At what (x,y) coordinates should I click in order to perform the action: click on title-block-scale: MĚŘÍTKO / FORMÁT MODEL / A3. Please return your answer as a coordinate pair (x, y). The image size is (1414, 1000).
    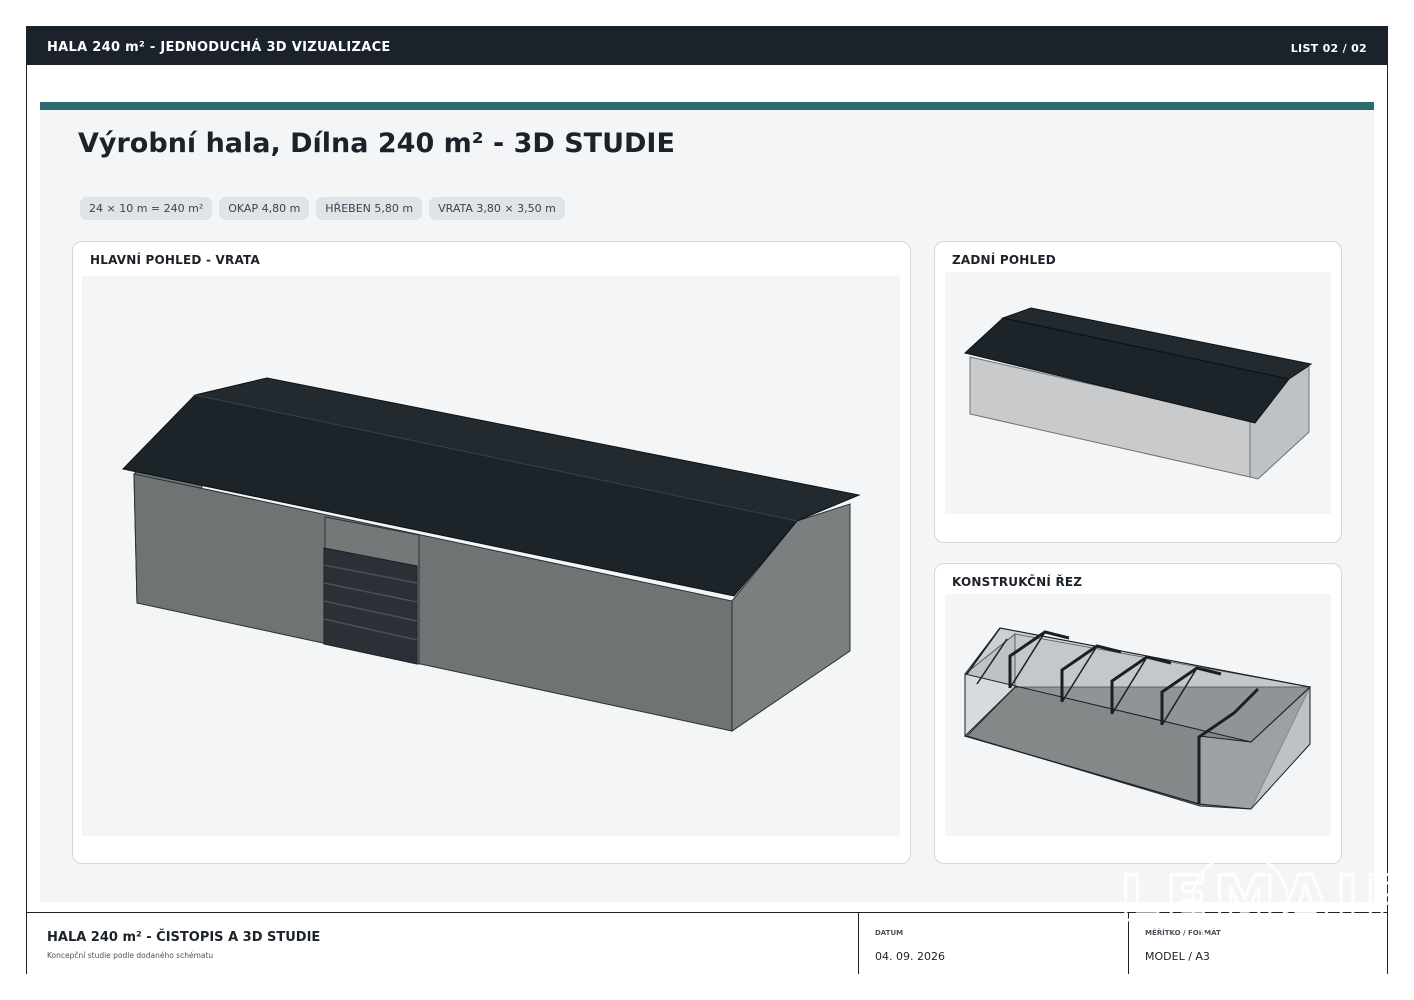
    Looking at the image, I should click on (1257, 943).